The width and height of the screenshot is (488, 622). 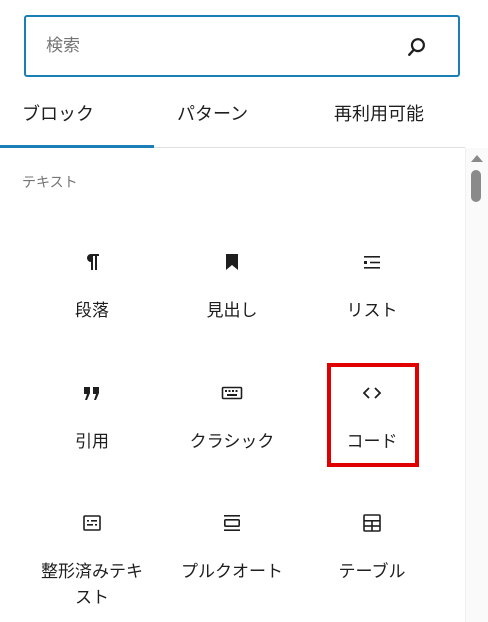 What do you see at coordinates (232, 523) in the screenshot?
I see `pullquote-icon` at bounding box center [232, 523].